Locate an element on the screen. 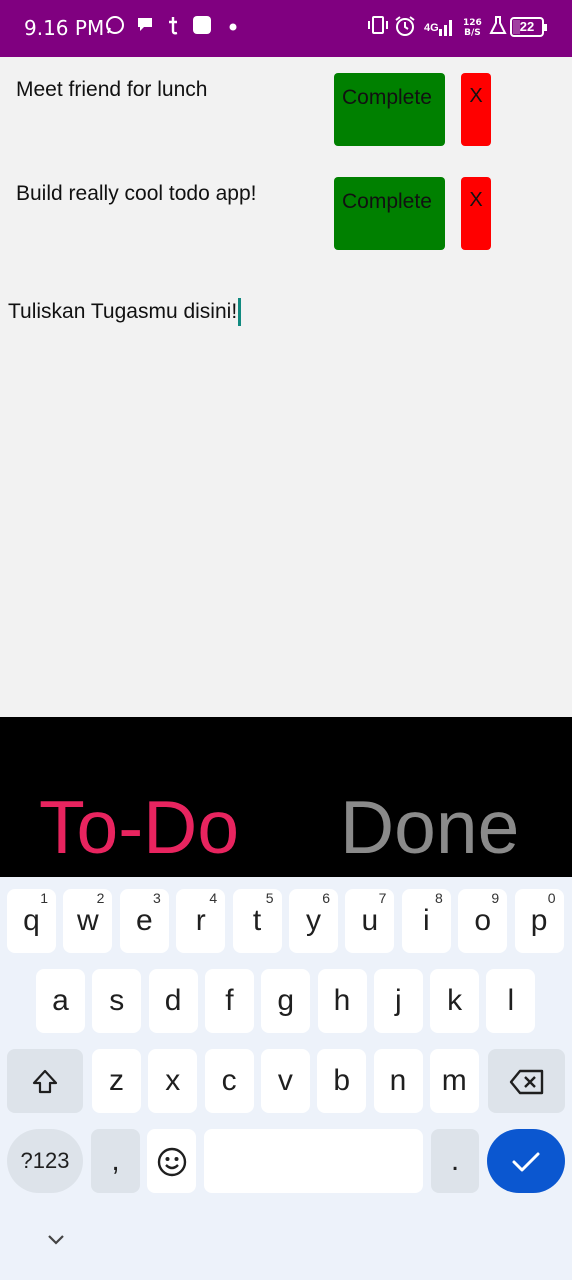  key-label: p is located at coordinates (539, 920).